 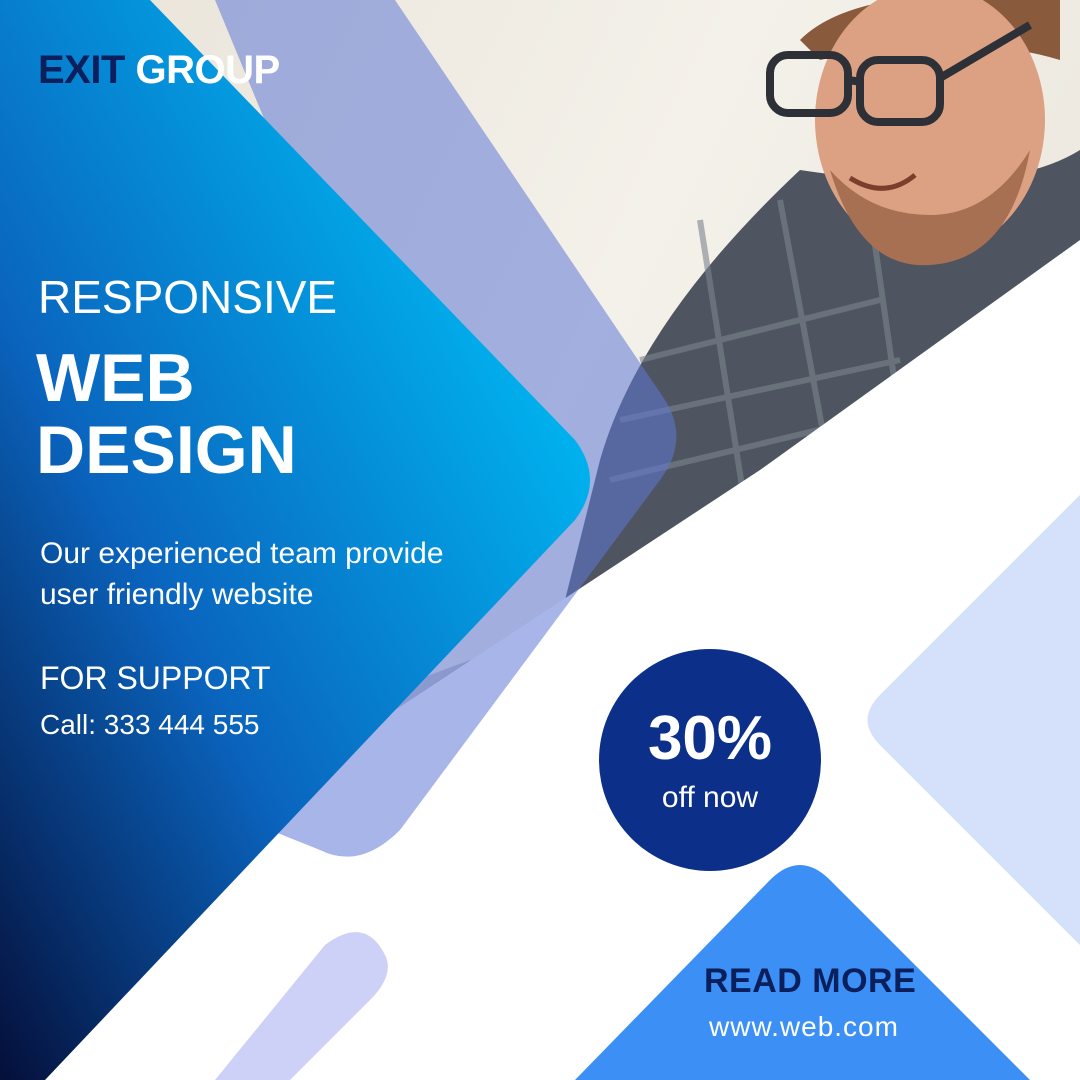 I want to click on headline-title-line1: WEB, so click(x=115, y=378).